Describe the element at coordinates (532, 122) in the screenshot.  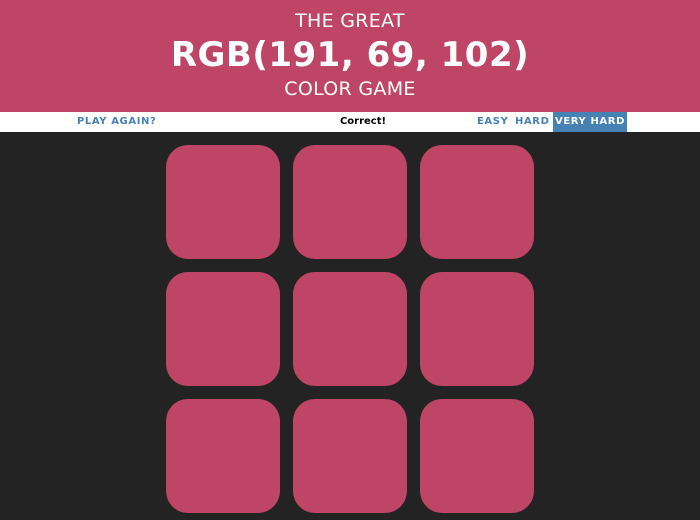
I see `hard-mode-button: HARD` at that location.